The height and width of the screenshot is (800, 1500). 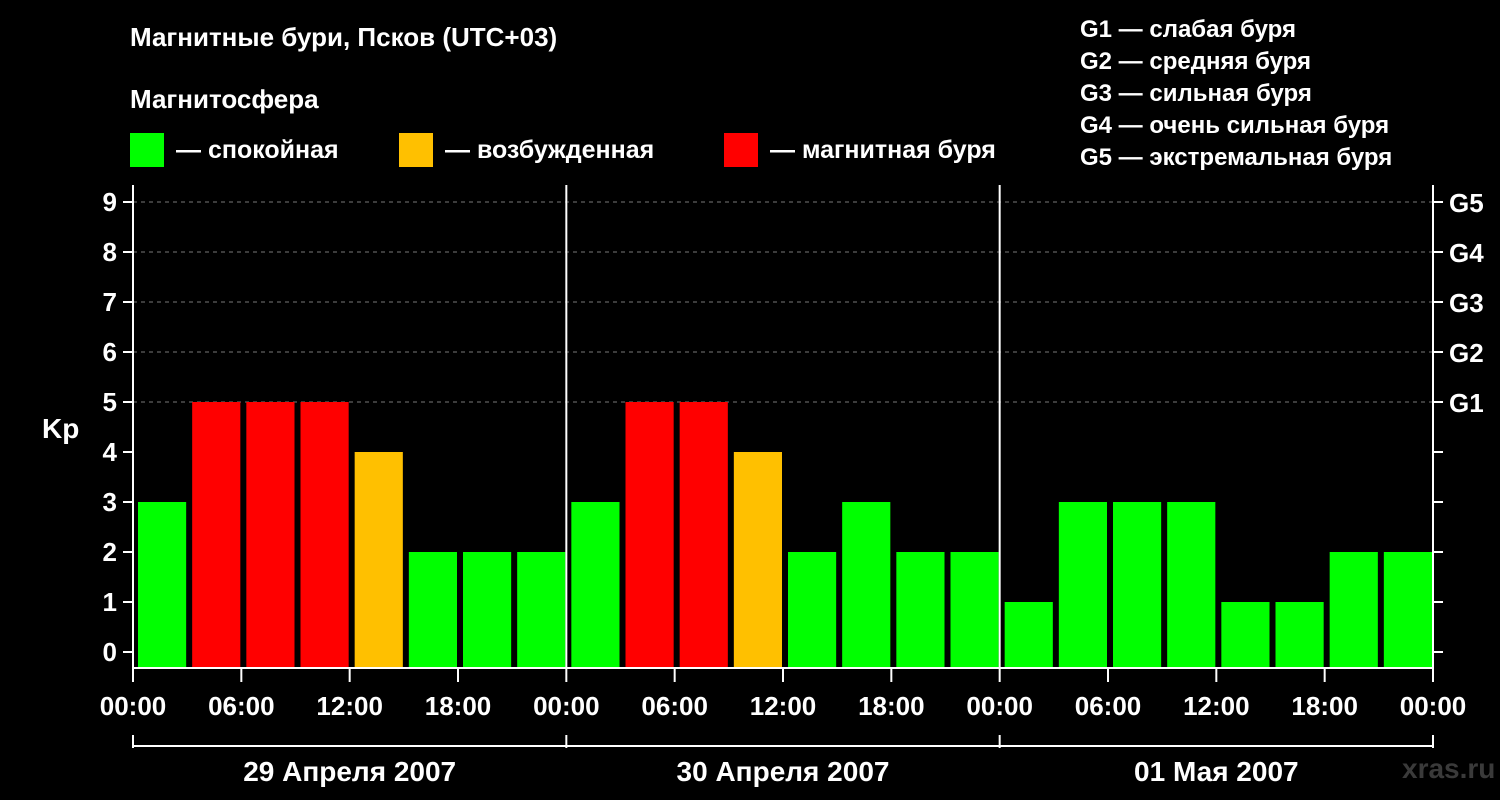 I want to click on day-label: 01 Мая 2007, so click(x=1216, y=771).